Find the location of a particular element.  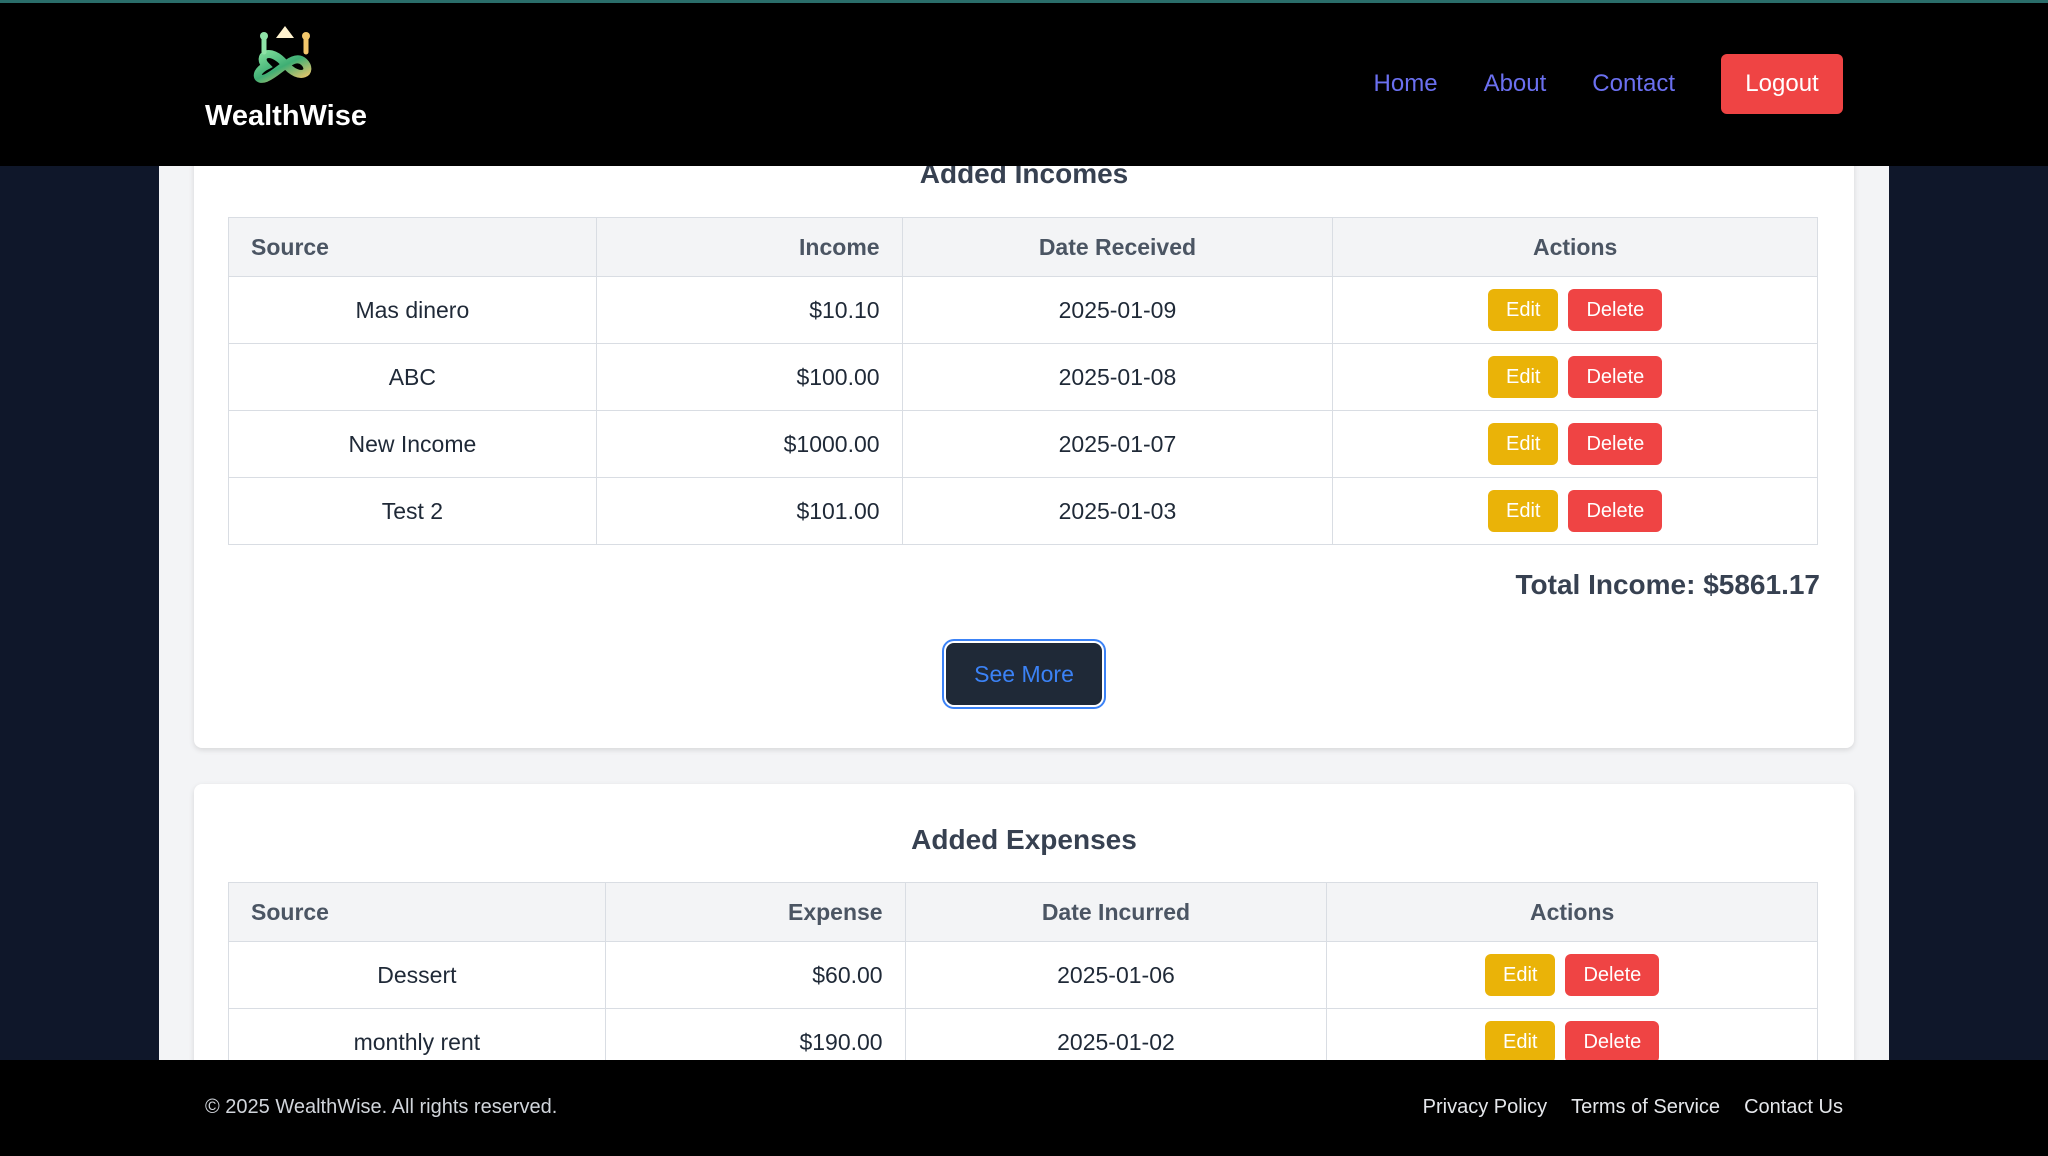

top-accent-bar is located at coordinates (1024, 1).